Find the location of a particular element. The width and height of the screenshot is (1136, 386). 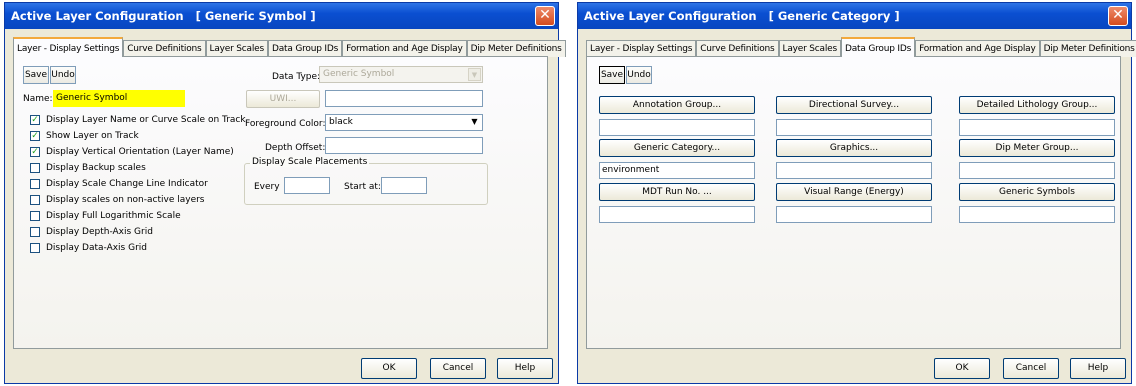

depth-offset-field is located at coordinates (404, 145).